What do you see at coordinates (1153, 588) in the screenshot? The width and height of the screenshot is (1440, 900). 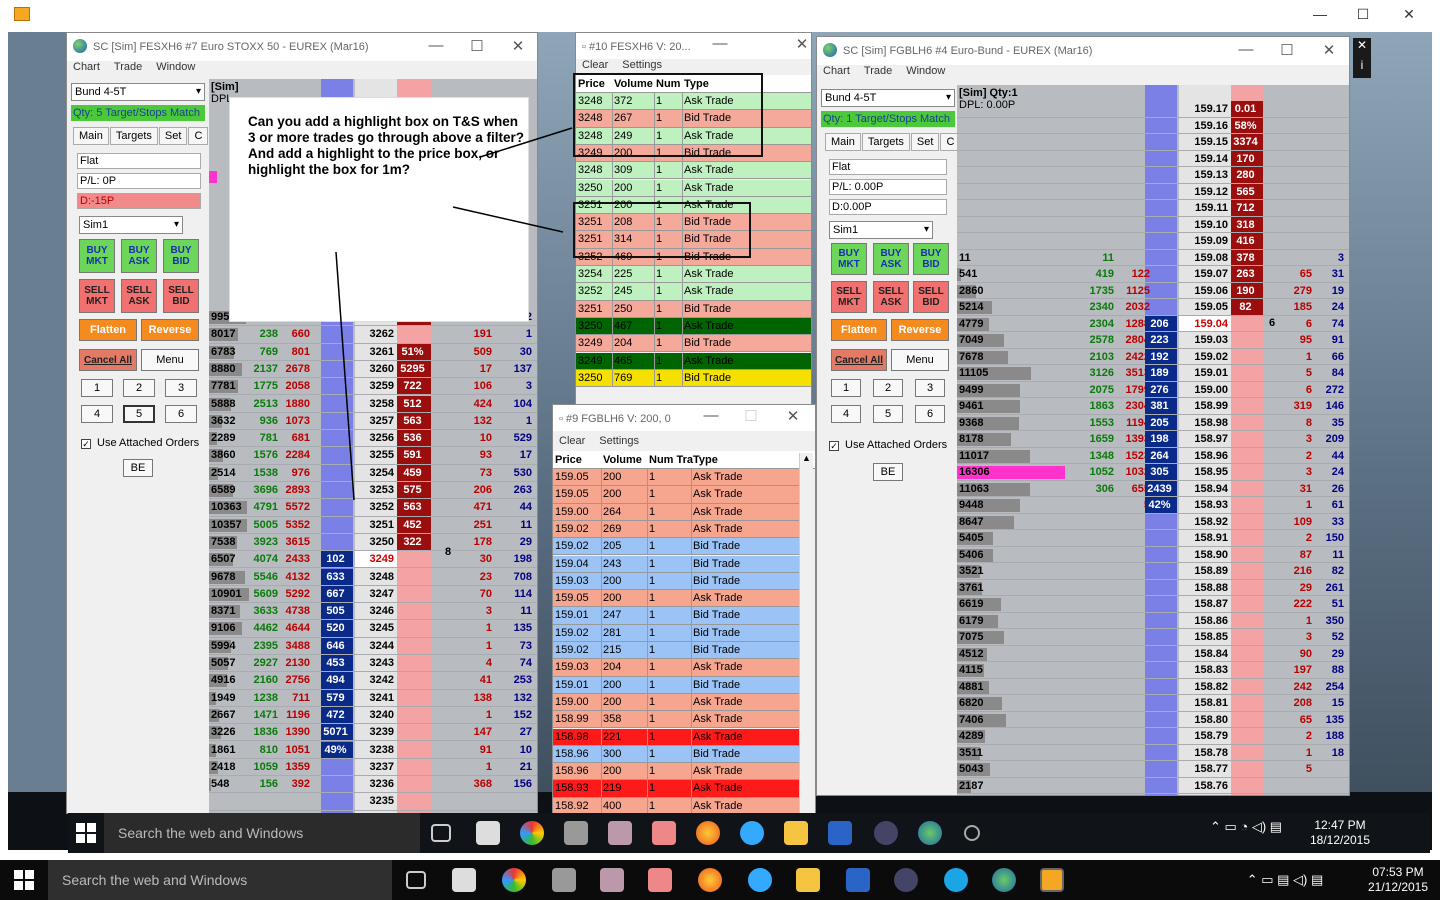 I see `ladder-row: 3761 158.88 29 261` at bounding box center [1153, 588].